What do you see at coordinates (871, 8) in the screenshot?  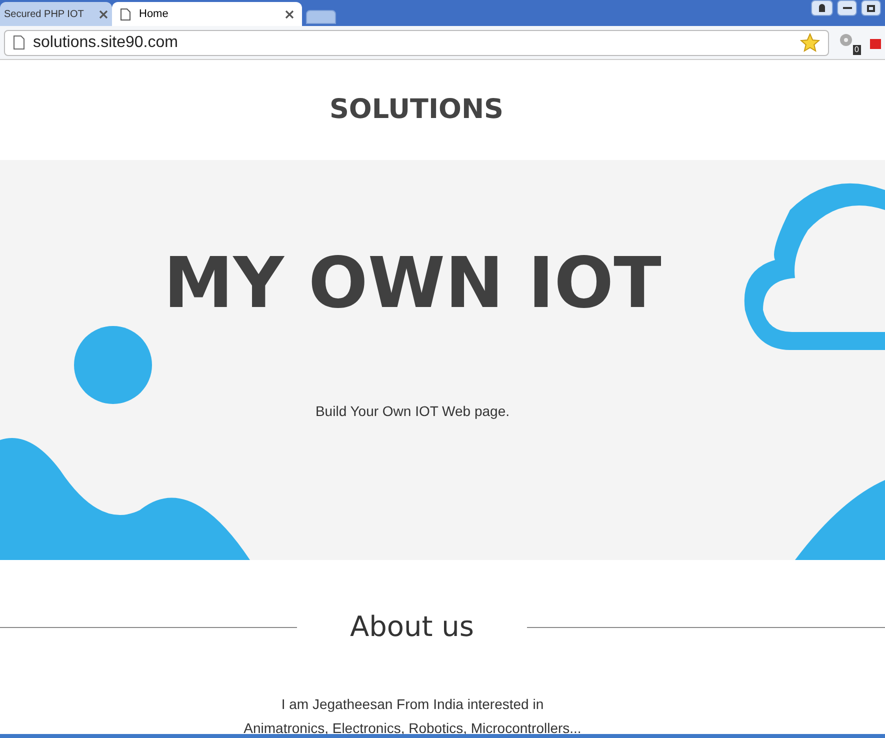 I see `restore-button` at bounding box center [871, 8].